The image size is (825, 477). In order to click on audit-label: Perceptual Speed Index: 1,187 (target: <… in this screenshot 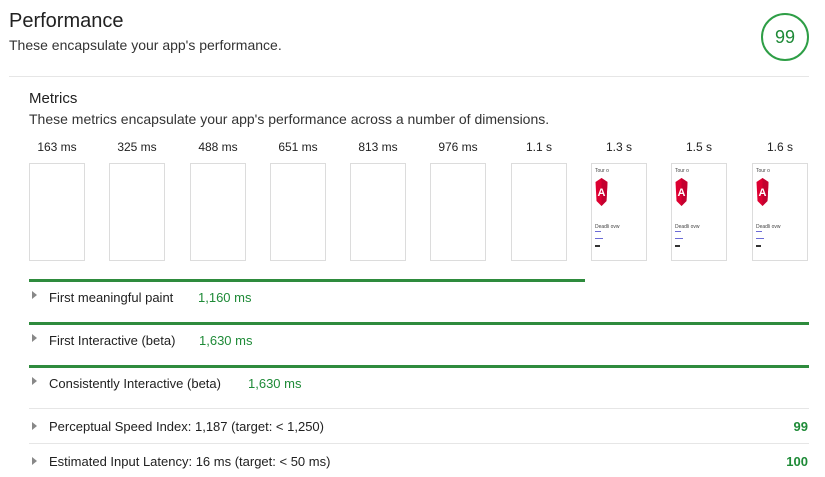, I will do `click(186, 426)`.